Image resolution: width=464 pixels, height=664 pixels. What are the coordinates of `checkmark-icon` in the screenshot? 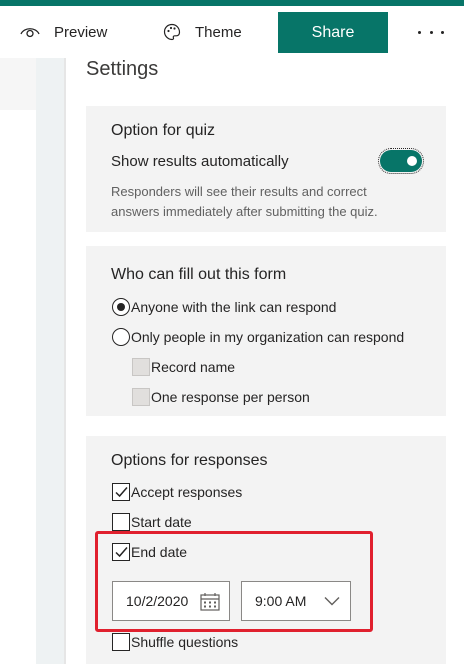 It's located at (121, 492).